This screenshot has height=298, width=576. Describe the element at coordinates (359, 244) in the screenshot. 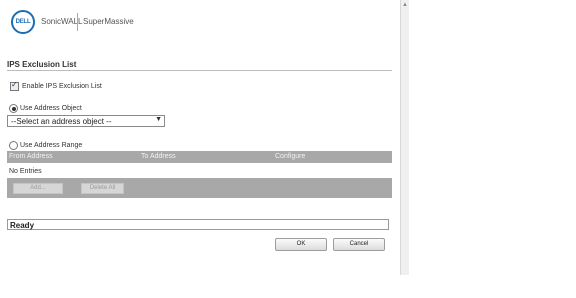

I see `cancel-button: Cancel` at that location.